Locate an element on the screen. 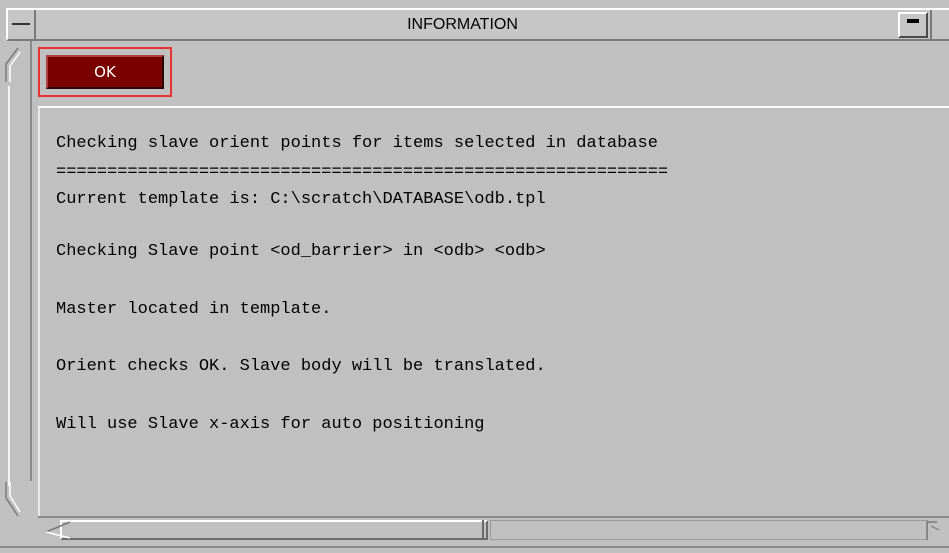 The width and height of the screenshot is (949, 553). ok-button: OK is located at coordinates (105, 72).